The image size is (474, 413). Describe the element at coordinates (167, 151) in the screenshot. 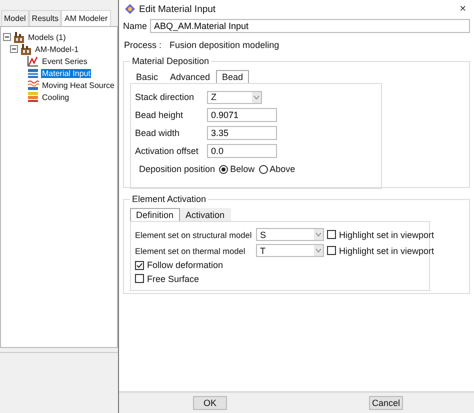

I see `field-label: Activation offset` at that location.